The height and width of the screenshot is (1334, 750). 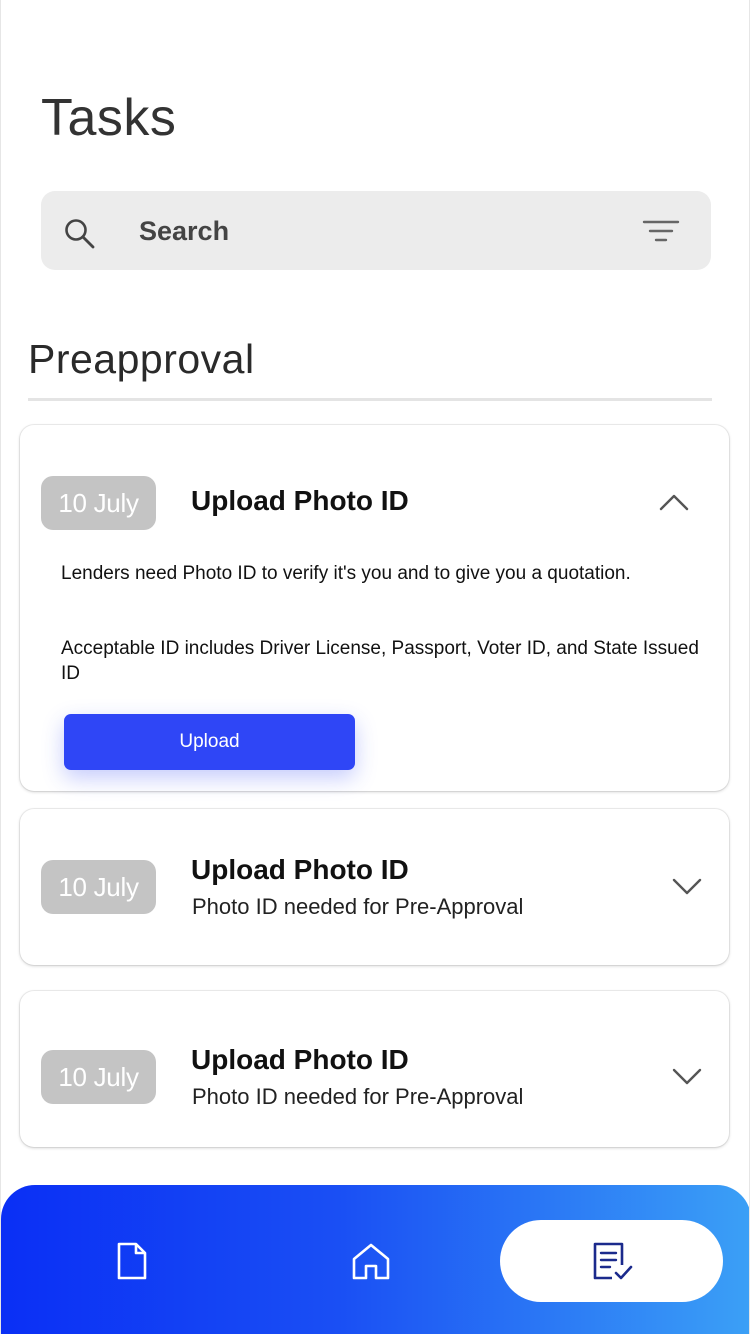 I want to click on home-icon, so click(x=371, y=1261).